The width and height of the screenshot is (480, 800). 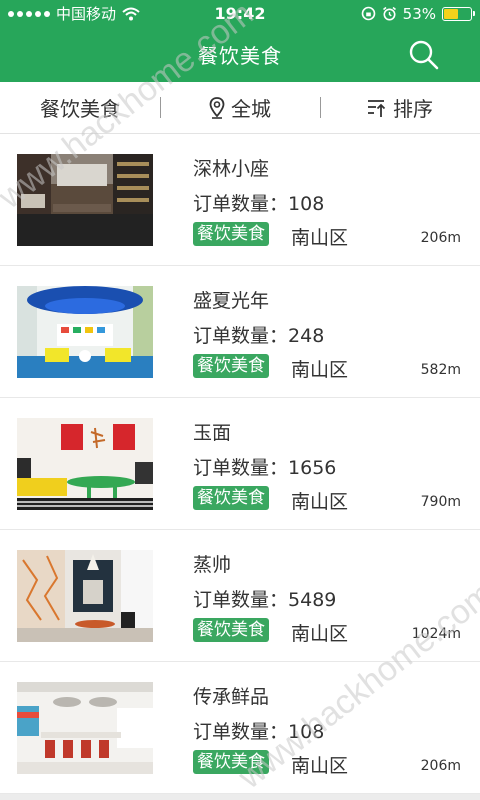 What do you see at coordinates (212, 565) in the screenshot?
I see `restaurant-name: 蒸帅` at bounding box center [212, 565].